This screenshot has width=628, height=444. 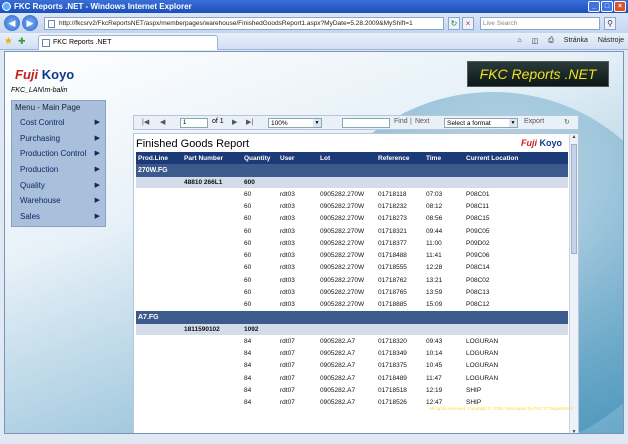 What do you see at coordinates (574, 431) in the screenshot?
I see `scroll-down-icon: ▼` at bounding box center [574, 431].